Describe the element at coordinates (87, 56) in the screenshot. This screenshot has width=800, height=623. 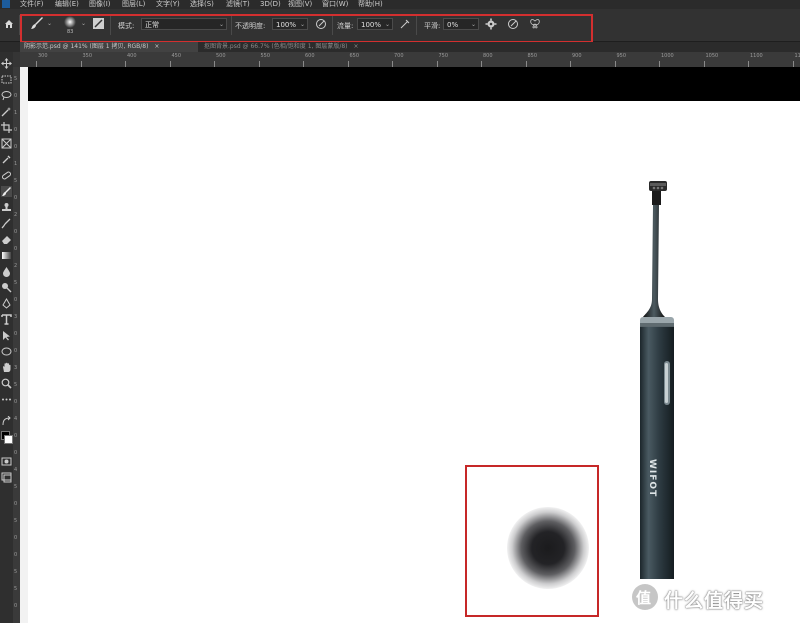
I see `ruler-label: 350` at that location.